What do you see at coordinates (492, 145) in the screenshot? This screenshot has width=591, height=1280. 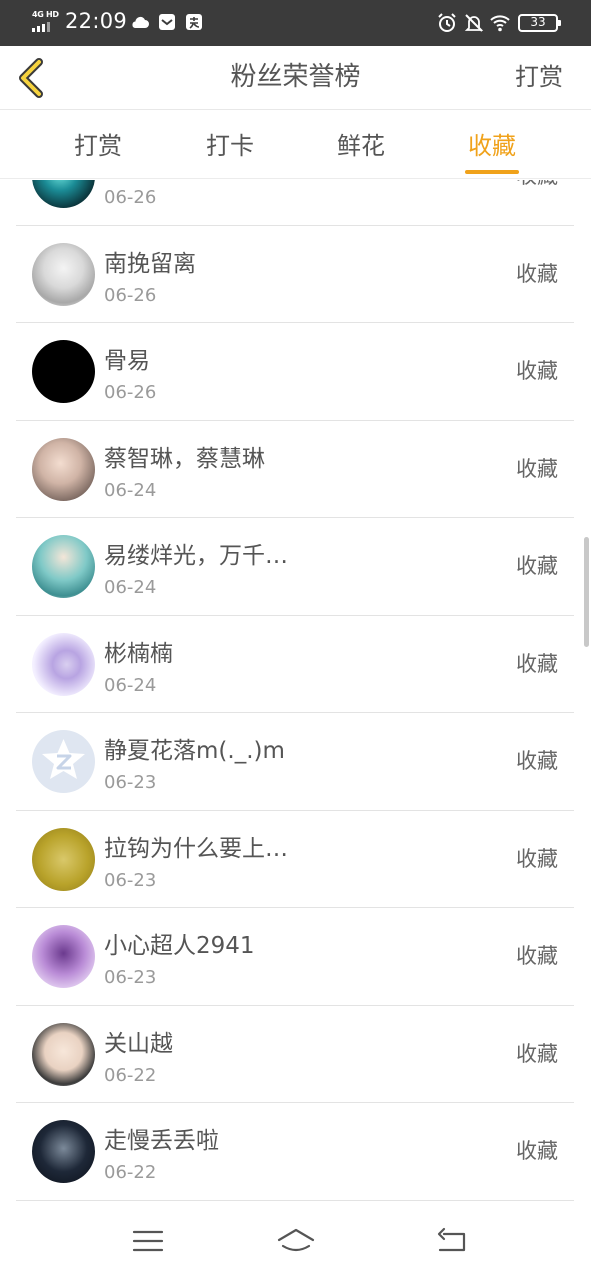 I see `tab-favorites: 收藏` at bounding box center [492, 145].